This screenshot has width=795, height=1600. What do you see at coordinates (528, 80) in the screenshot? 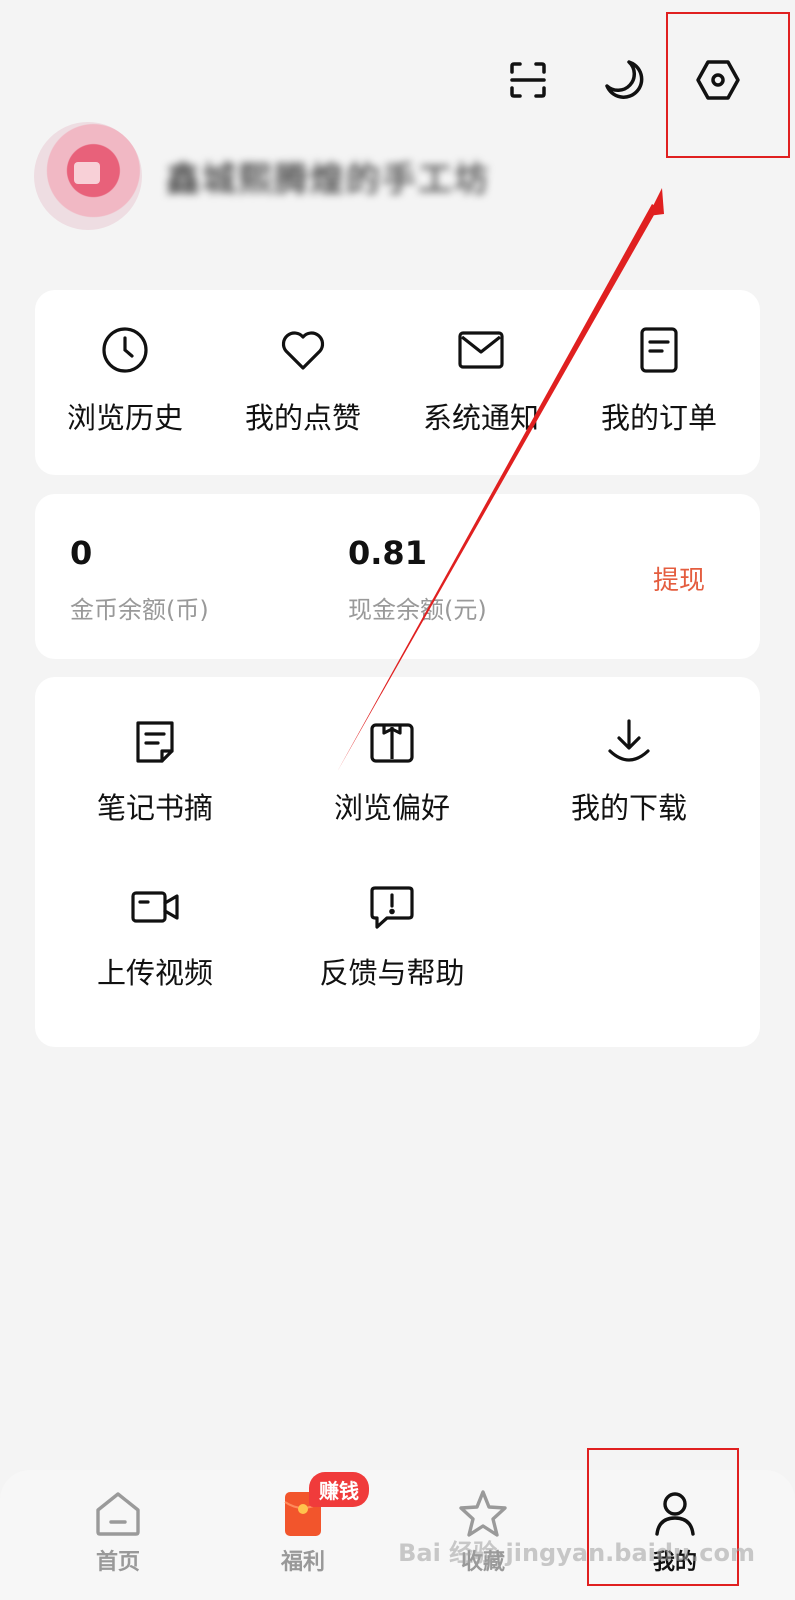
I see `scan-icon` at bounding box center [528, 80].